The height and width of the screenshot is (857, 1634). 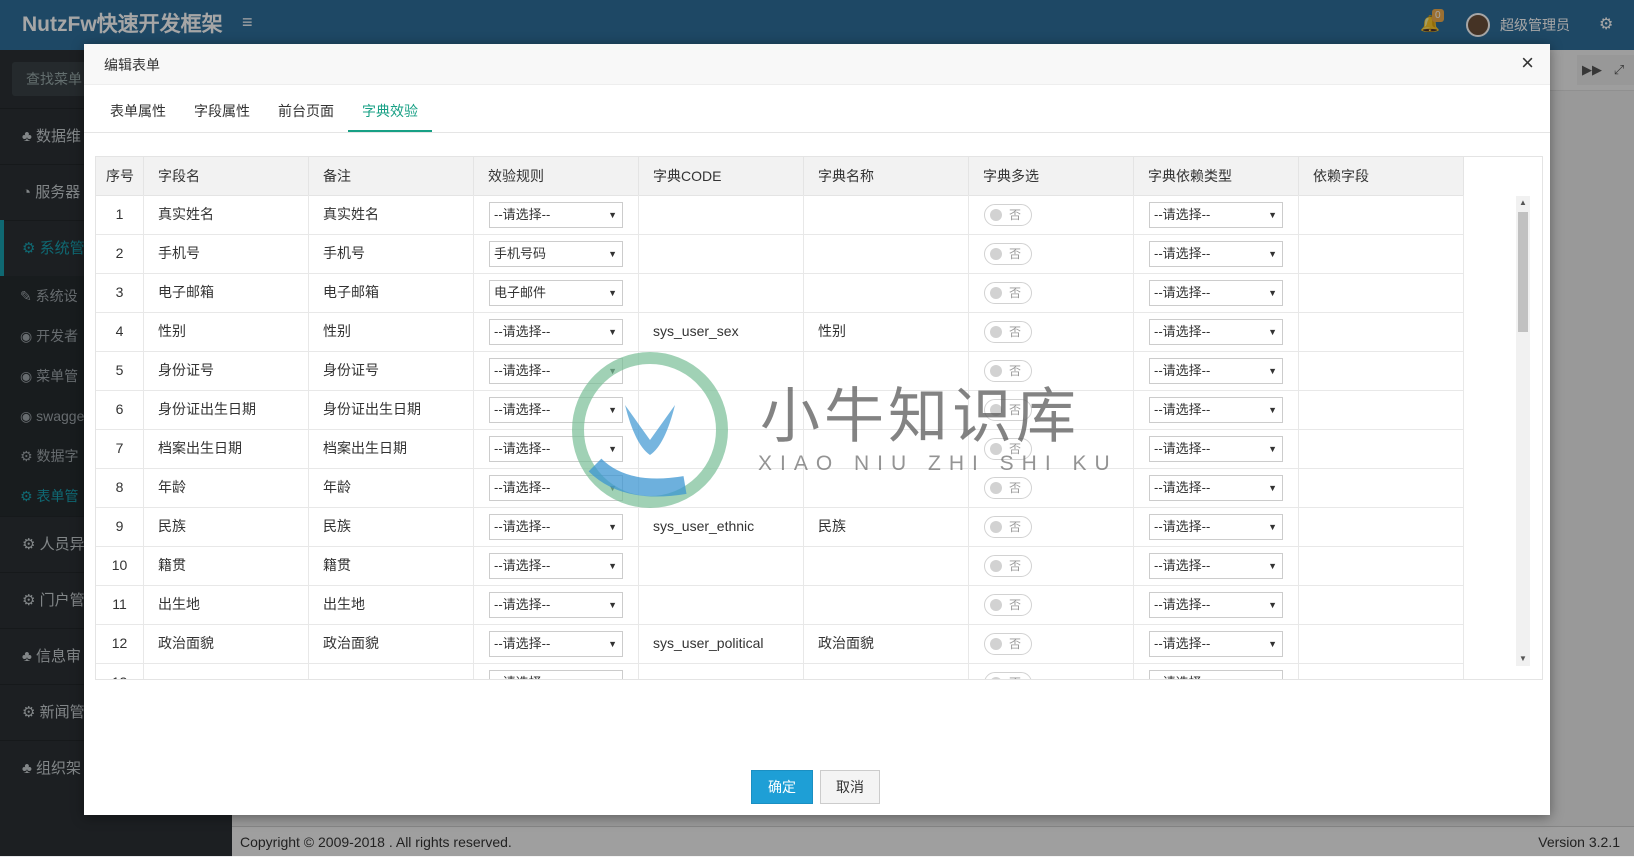 What do you see at coordinates (306, 108) in the screenshot?
I see `tab-front-pages: 前台页面` at bounding box center [306, 108].